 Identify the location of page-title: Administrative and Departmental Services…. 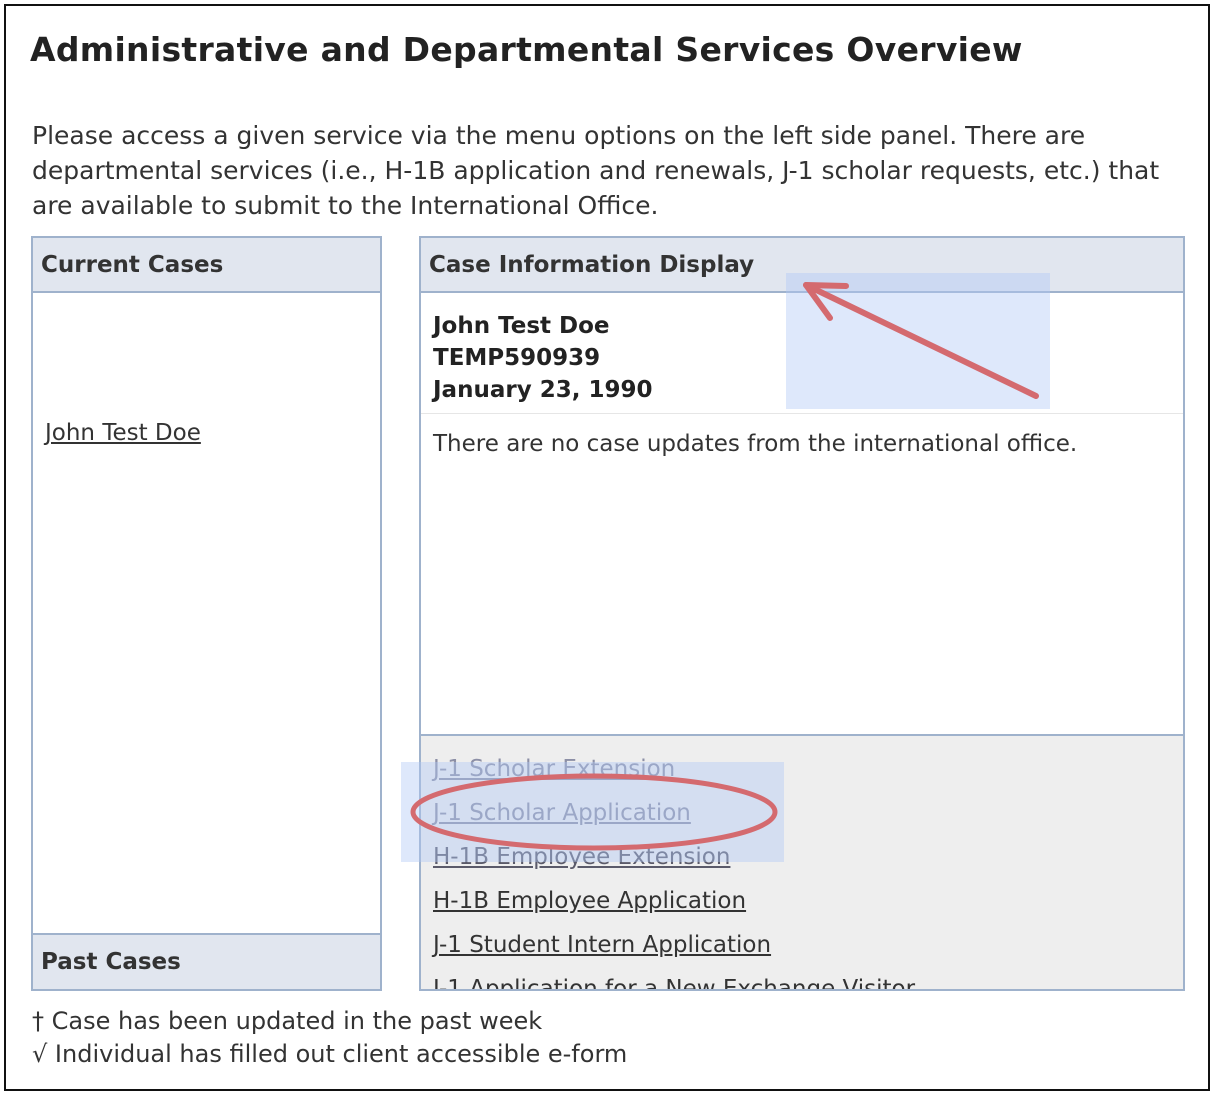
(526, 49).